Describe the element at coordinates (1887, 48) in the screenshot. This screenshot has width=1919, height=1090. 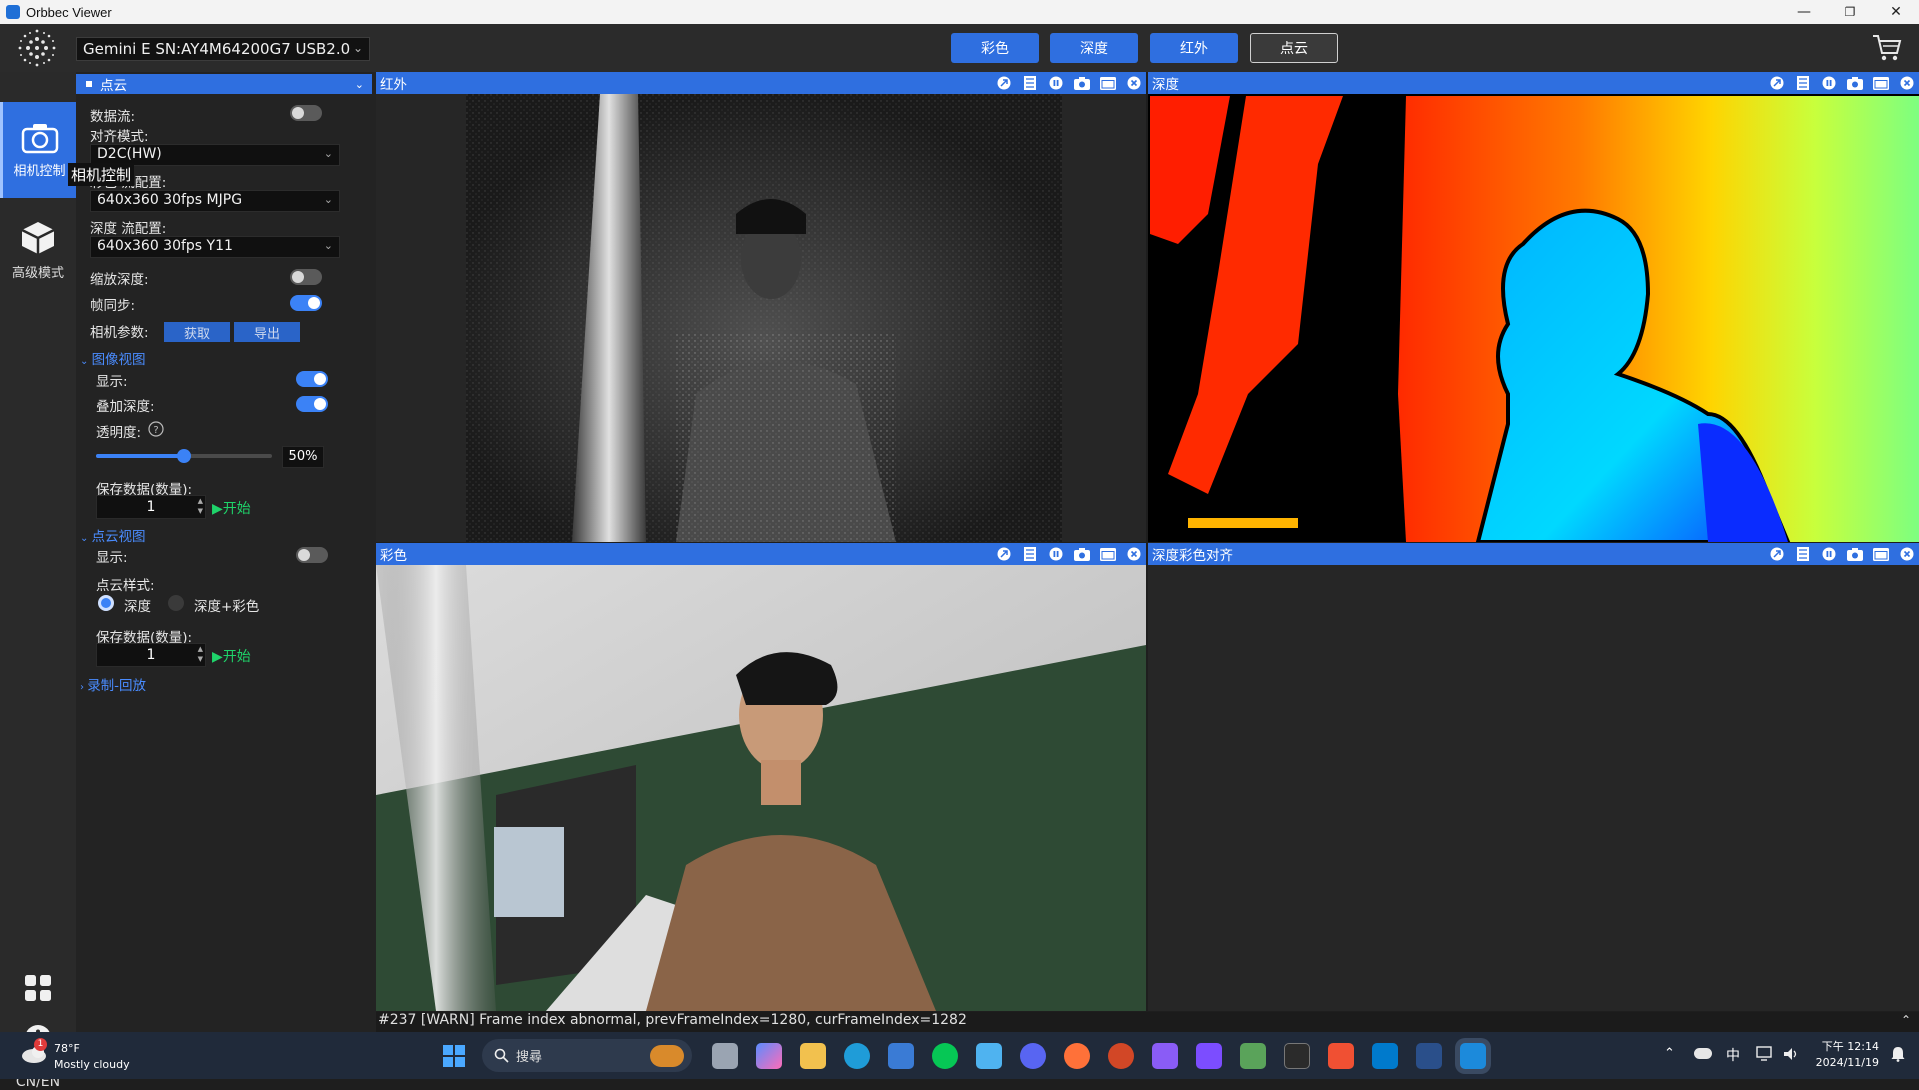
I see `cart-icon` at that location.